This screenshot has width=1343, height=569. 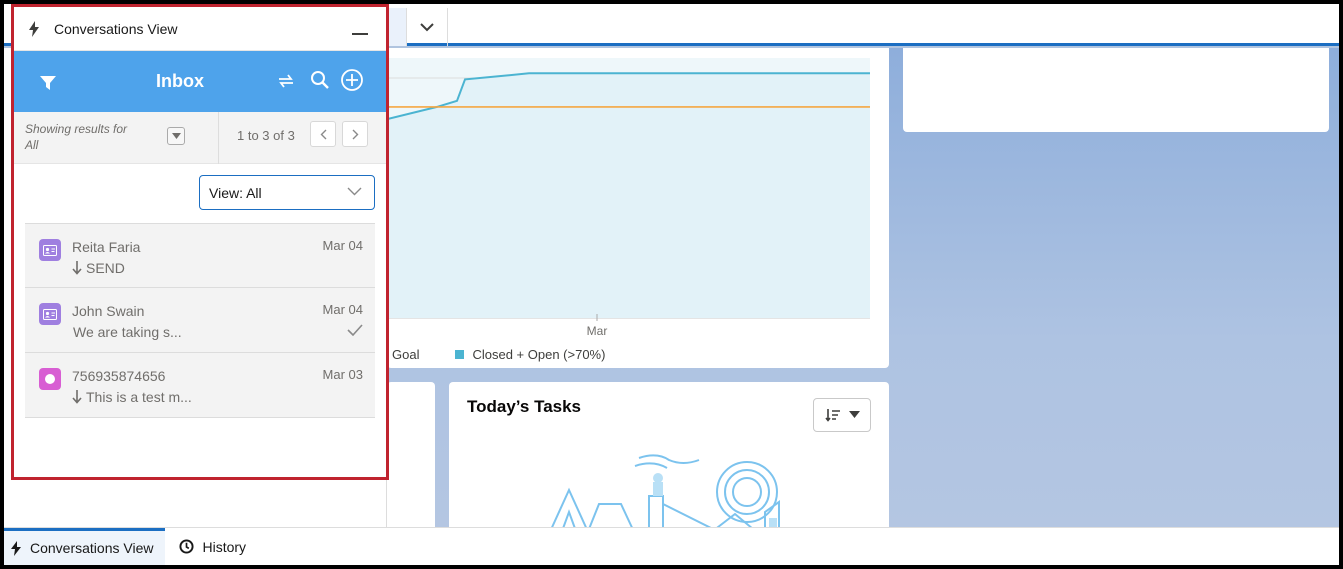 I want to click on tasks-title: Today’s Tasks, so click(x=524, y=406).